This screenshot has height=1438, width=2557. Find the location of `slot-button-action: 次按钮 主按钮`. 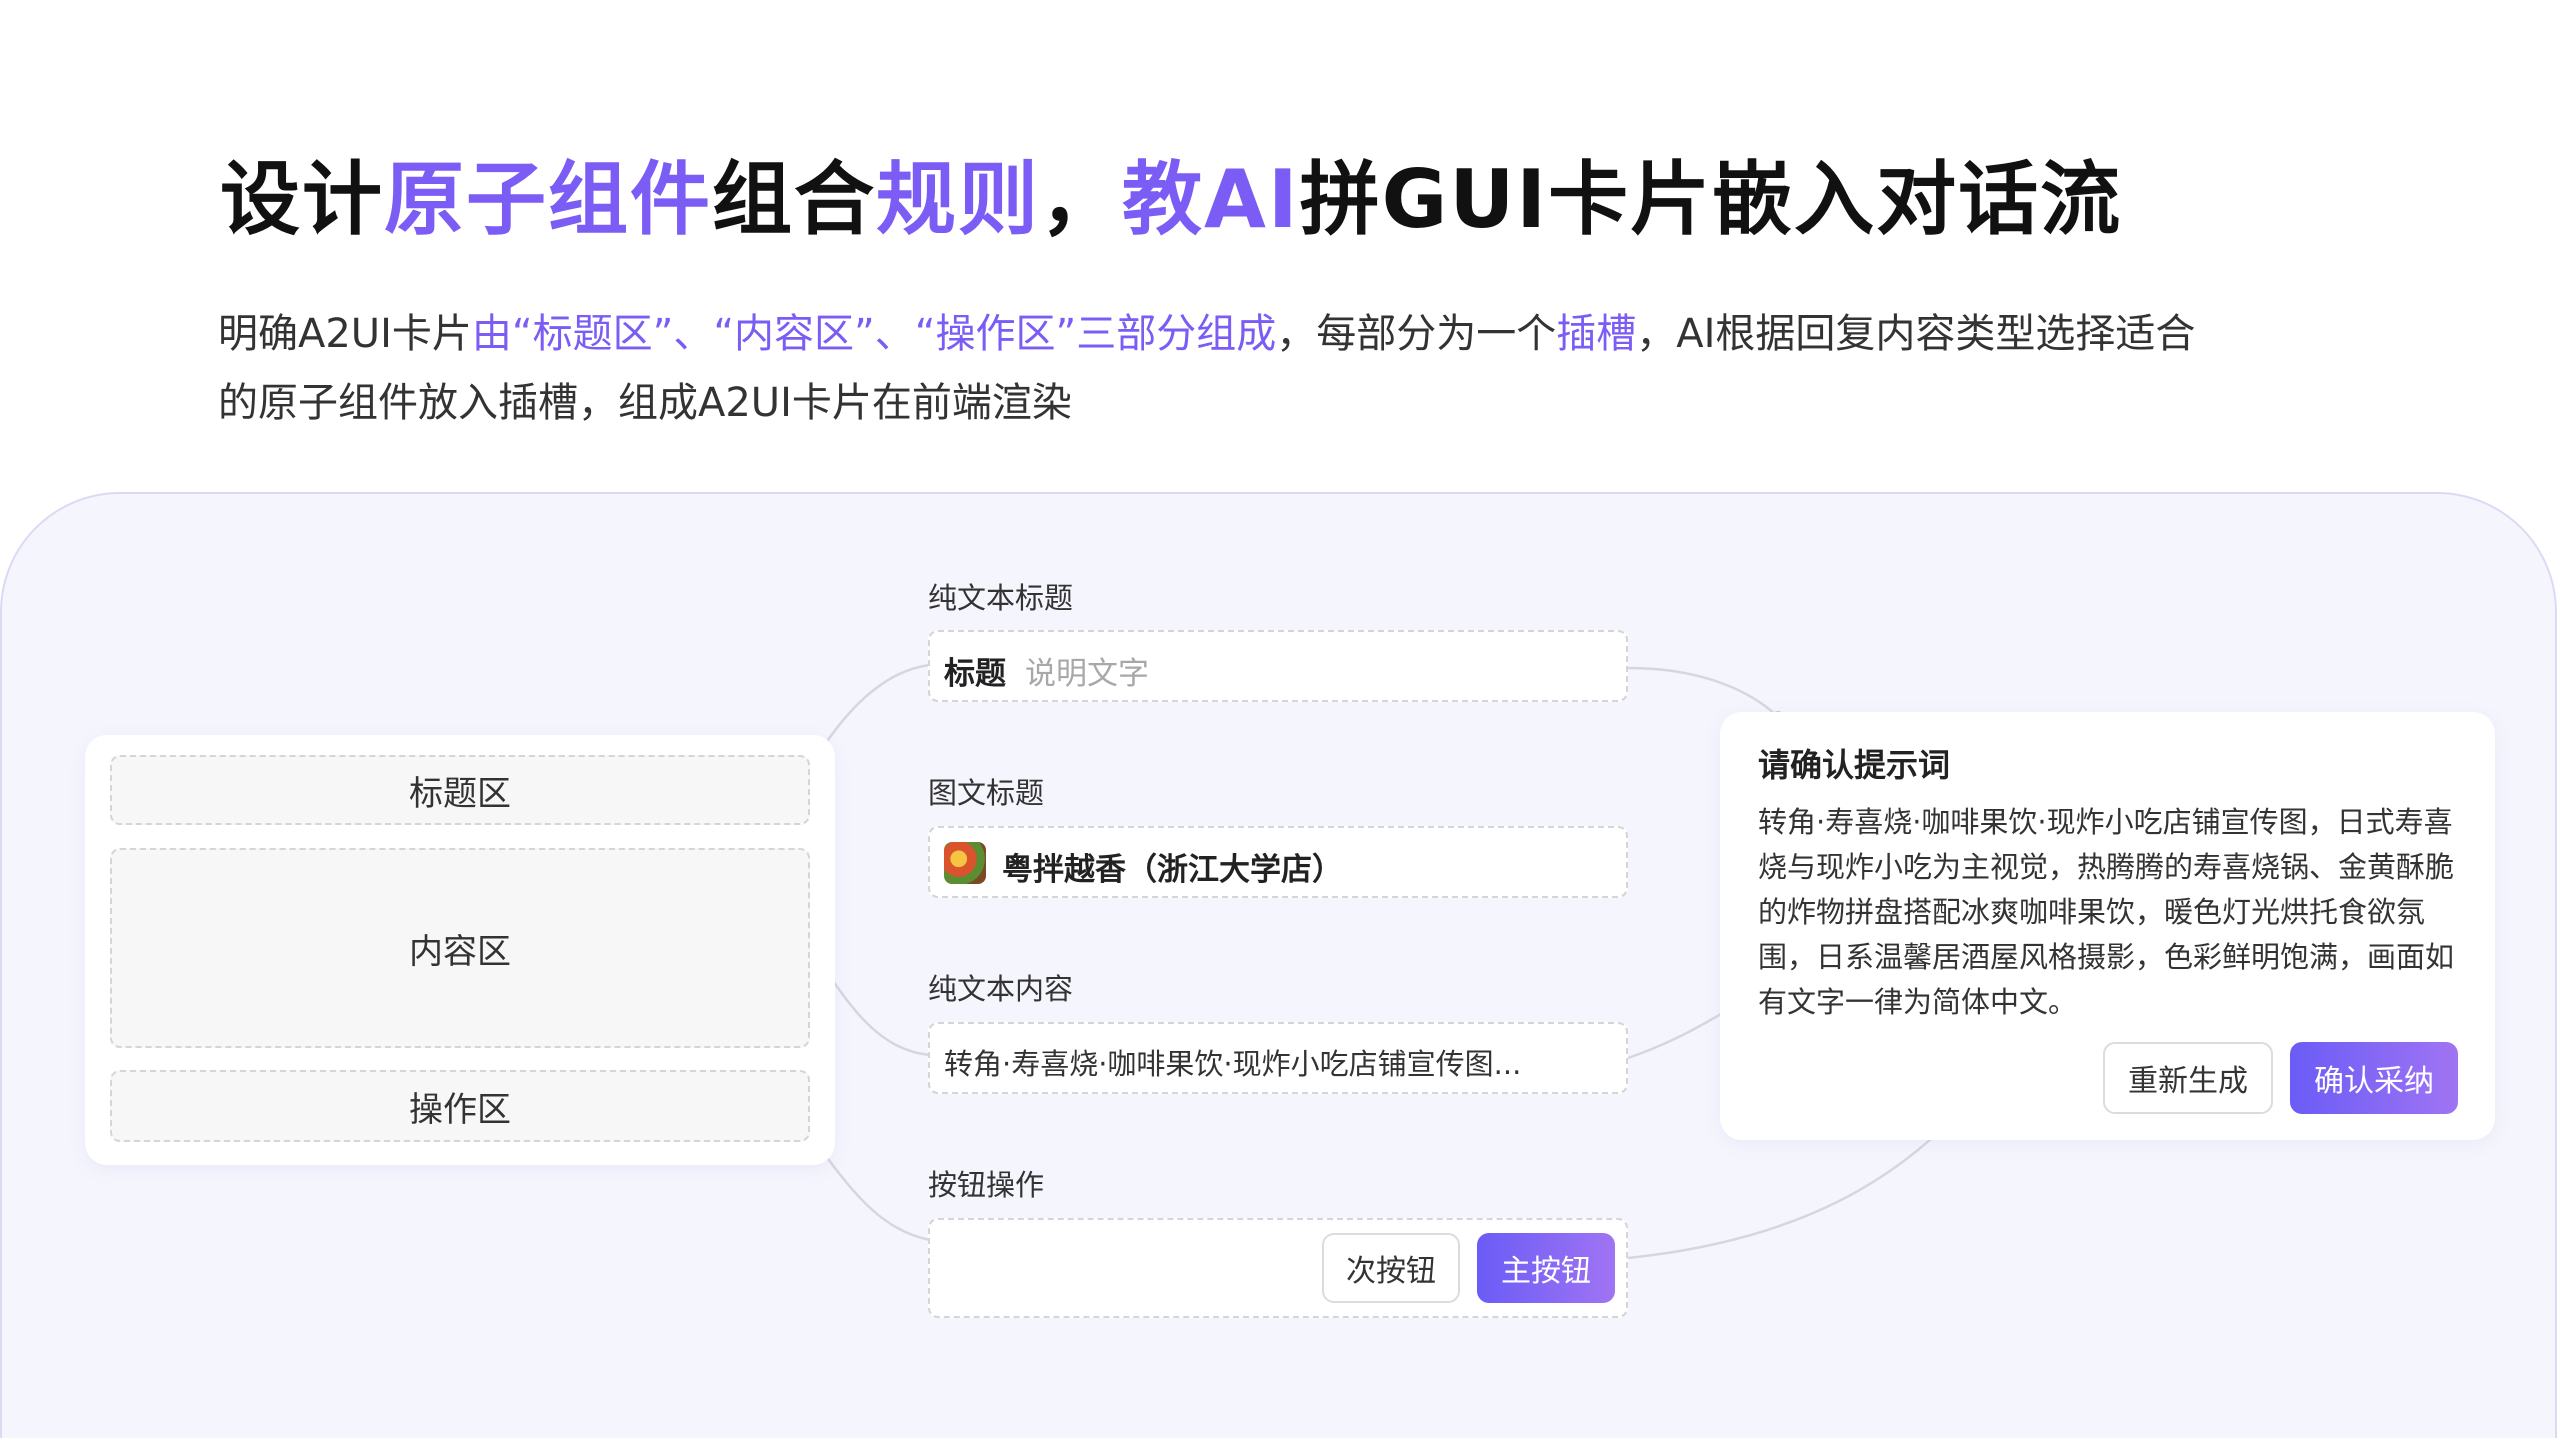

slot-button-action: 次按钮 主按钮 is located at coordinates (1278, 1268).